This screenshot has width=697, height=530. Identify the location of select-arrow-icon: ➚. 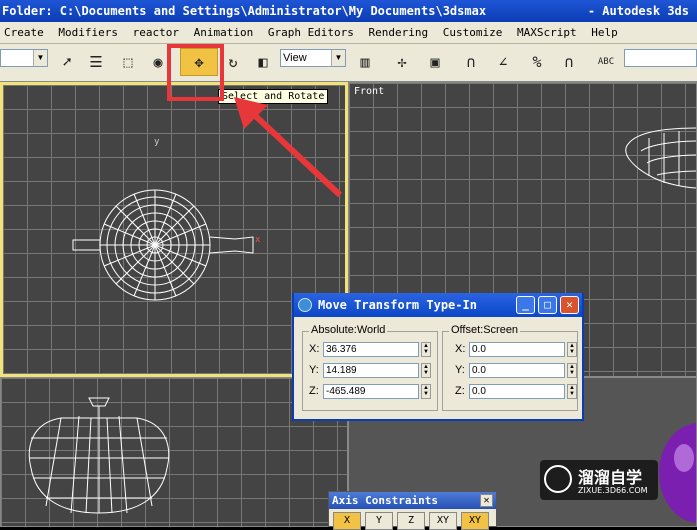
(67, 62).